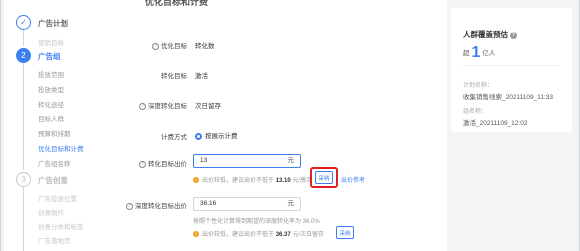 Image resolution: width=580 pixels, height=251 pixels. I want to click on deep-bid-value: 36.16, so click(208, 203).